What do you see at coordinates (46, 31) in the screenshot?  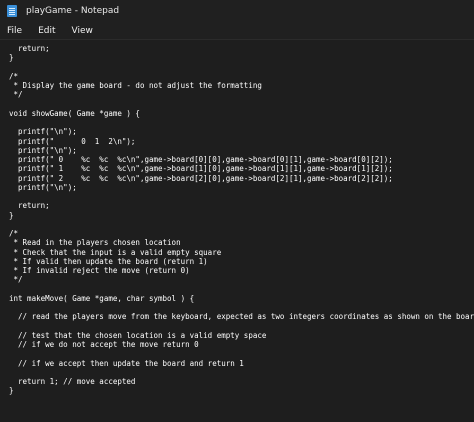 I see `menu-edit: Edit` at bounding box center [46, 31].